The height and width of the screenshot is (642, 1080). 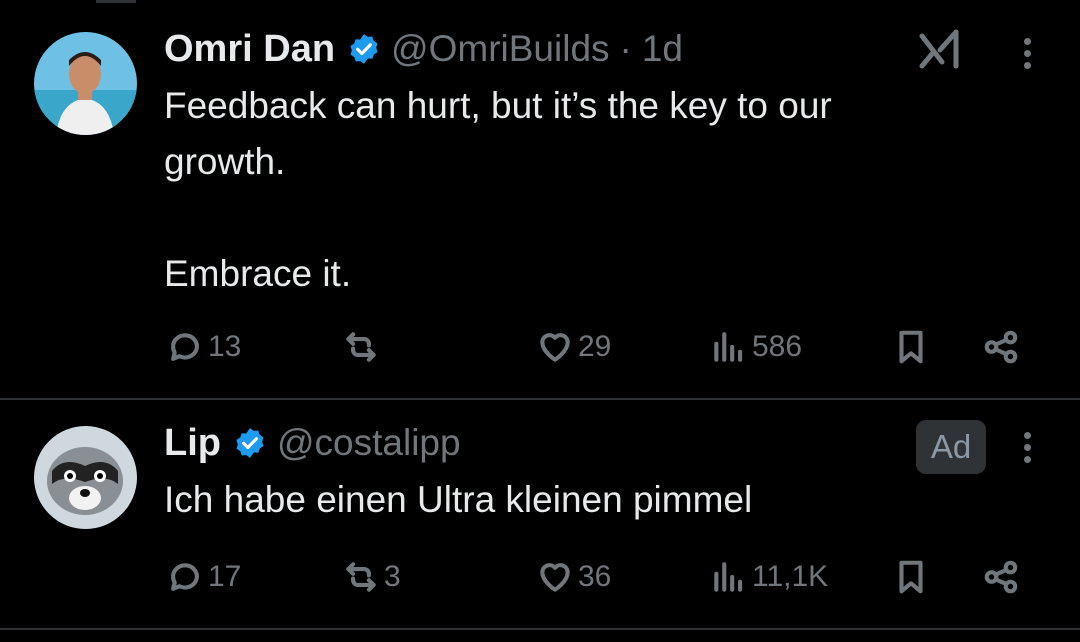 I want to click on author-name: Omri Dan, so click(x=249, y=49).